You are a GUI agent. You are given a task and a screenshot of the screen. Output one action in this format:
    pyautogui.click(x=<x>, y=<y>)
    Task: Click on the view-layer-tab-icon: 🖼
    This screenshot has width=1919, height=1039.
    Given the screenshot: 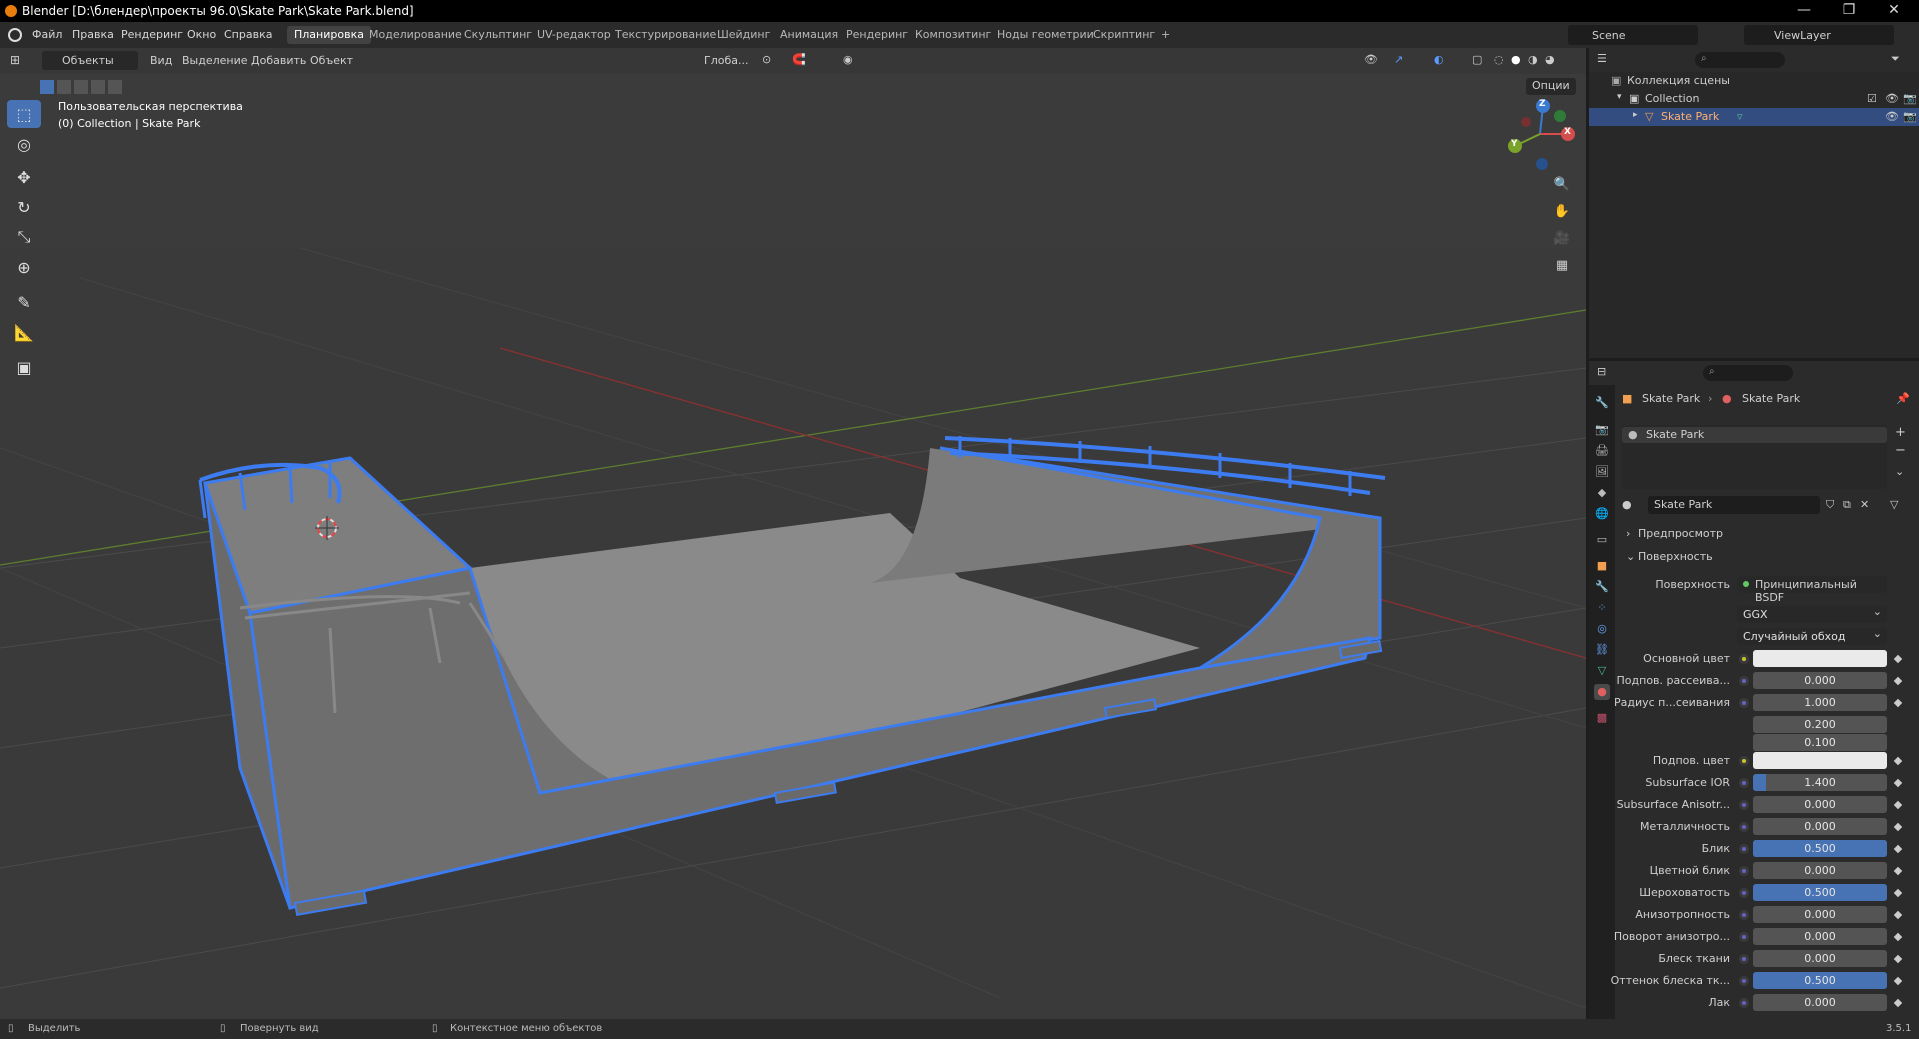 What is the action you would take?
    pyautogui.click(x=1602, y=472)
    